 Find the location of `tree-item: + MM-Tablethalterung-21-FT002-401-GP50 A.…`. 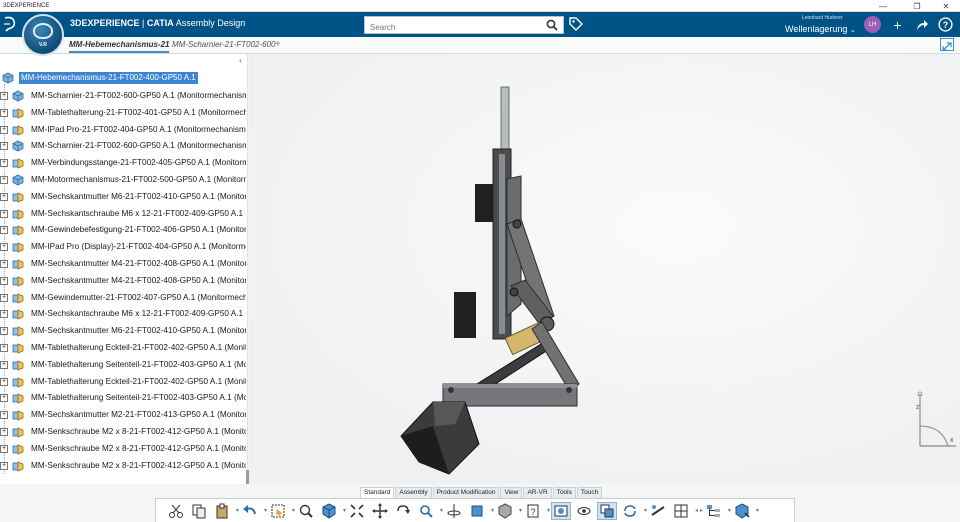

tree-item: + MM-Tablethalterung-21-FT002-401-GP50 A.… is located at coordinates (123, 114).